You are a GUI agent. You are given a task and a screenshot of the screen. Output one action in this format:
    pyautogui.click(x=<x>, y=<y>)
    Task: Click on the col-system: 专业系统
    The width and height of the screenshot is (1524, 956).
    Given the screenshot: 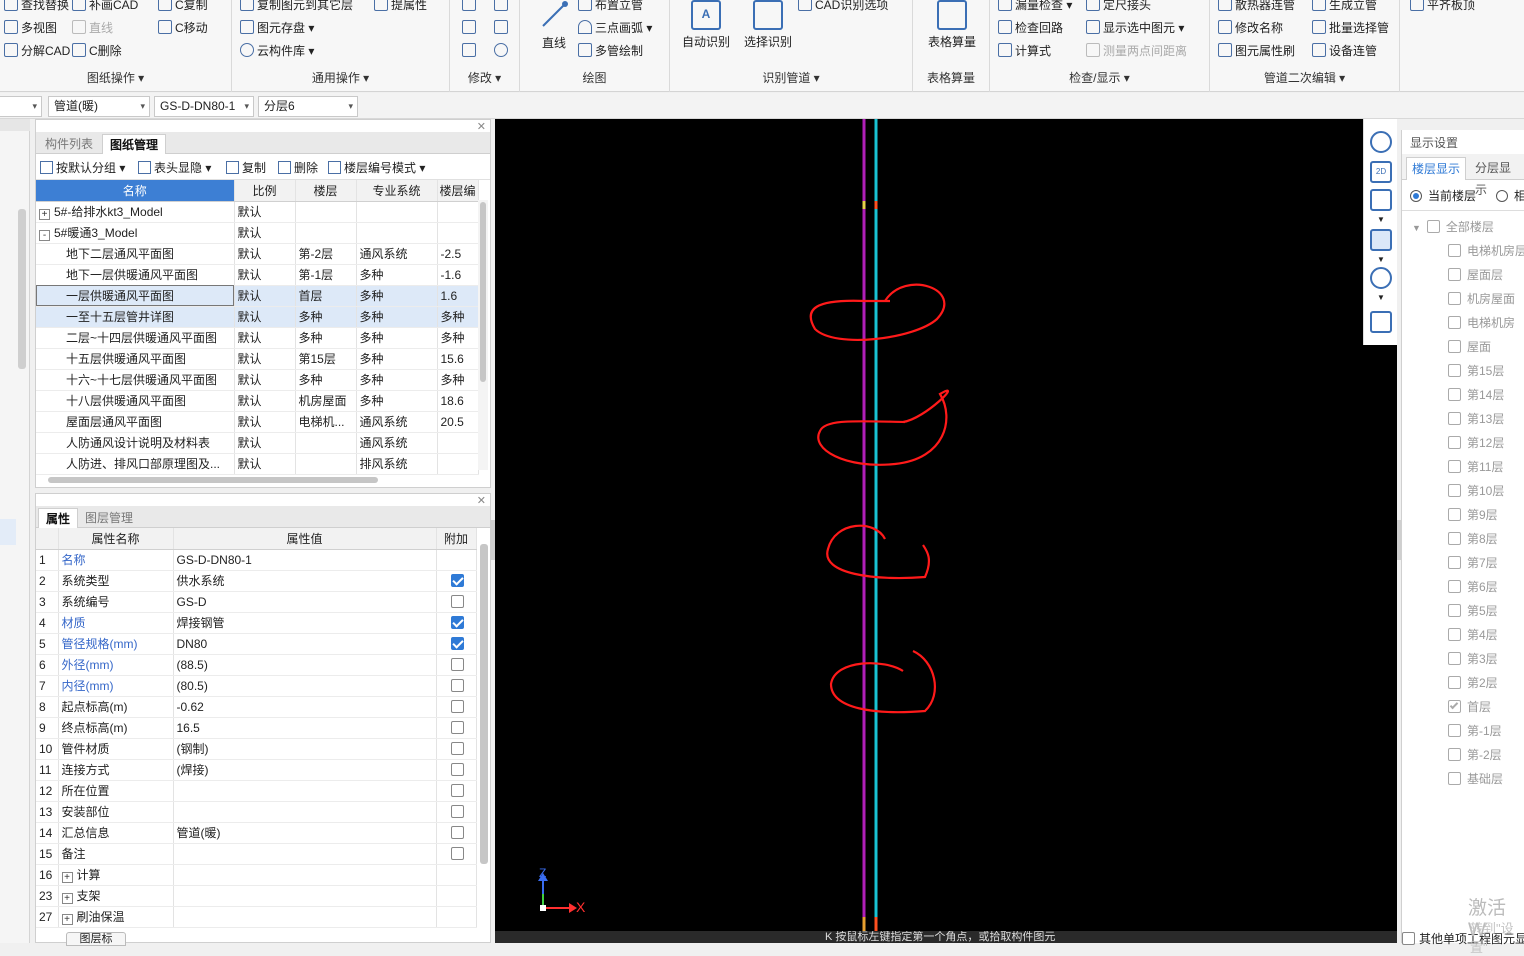 What is the action you would take?
    pyautogui.click(x=397, y=191)
    